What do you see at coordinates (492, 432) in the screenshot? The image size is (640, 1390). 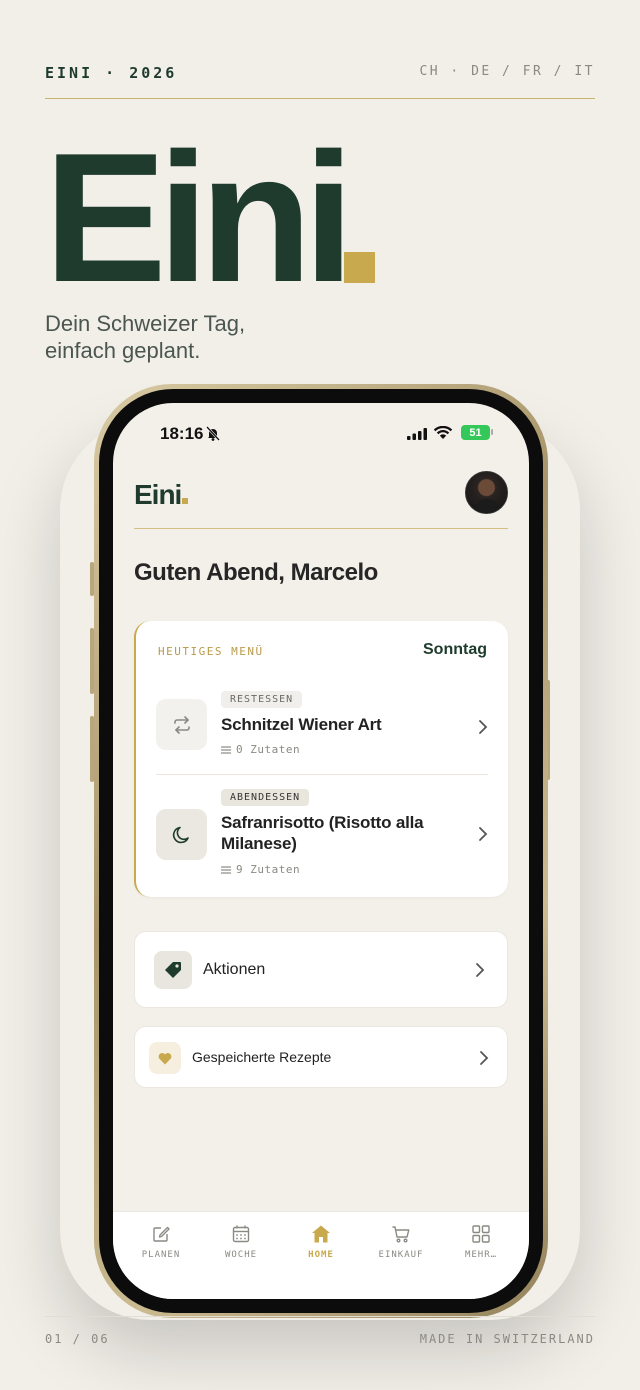 I see `battery-tip` at bounding box center [492, 432].